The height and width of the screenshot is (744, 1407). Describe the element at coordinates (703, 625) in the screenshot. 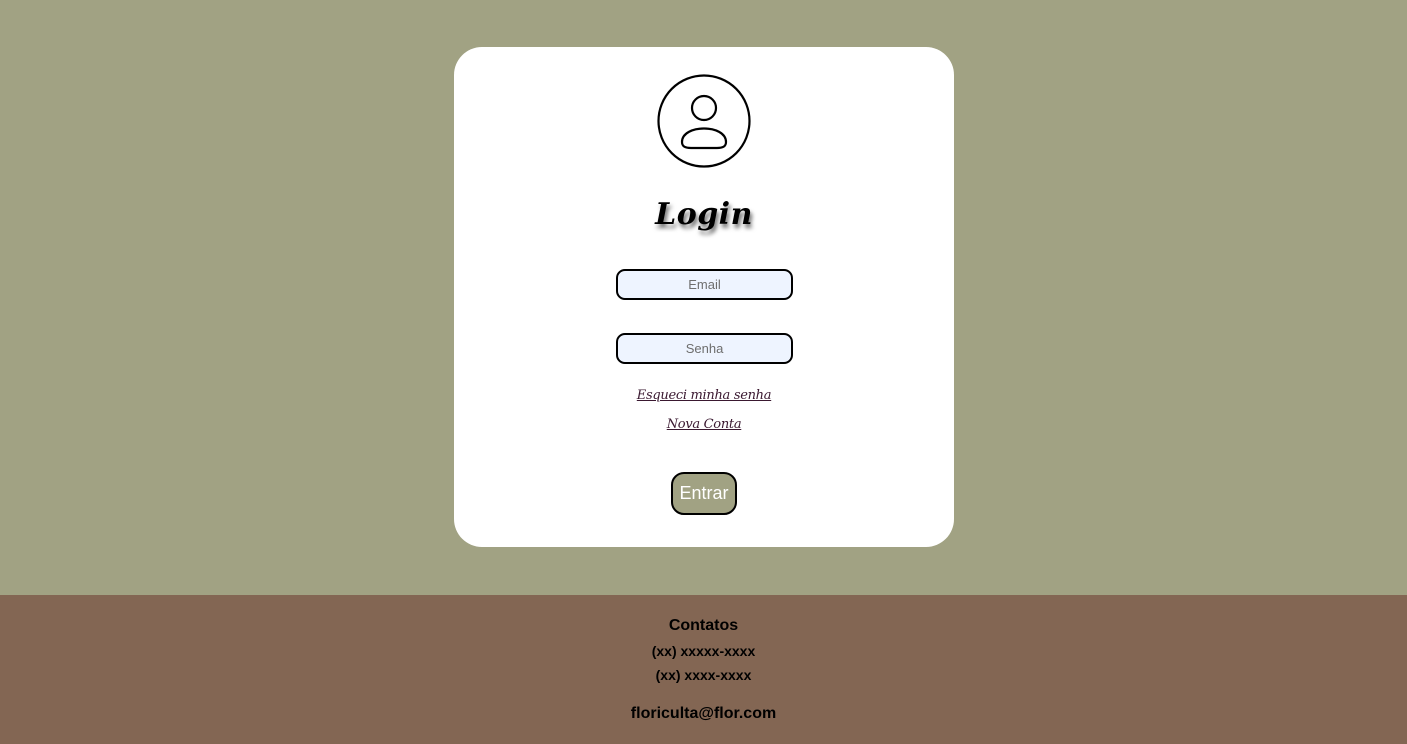

I see `footer-title: Contatos` at that location.